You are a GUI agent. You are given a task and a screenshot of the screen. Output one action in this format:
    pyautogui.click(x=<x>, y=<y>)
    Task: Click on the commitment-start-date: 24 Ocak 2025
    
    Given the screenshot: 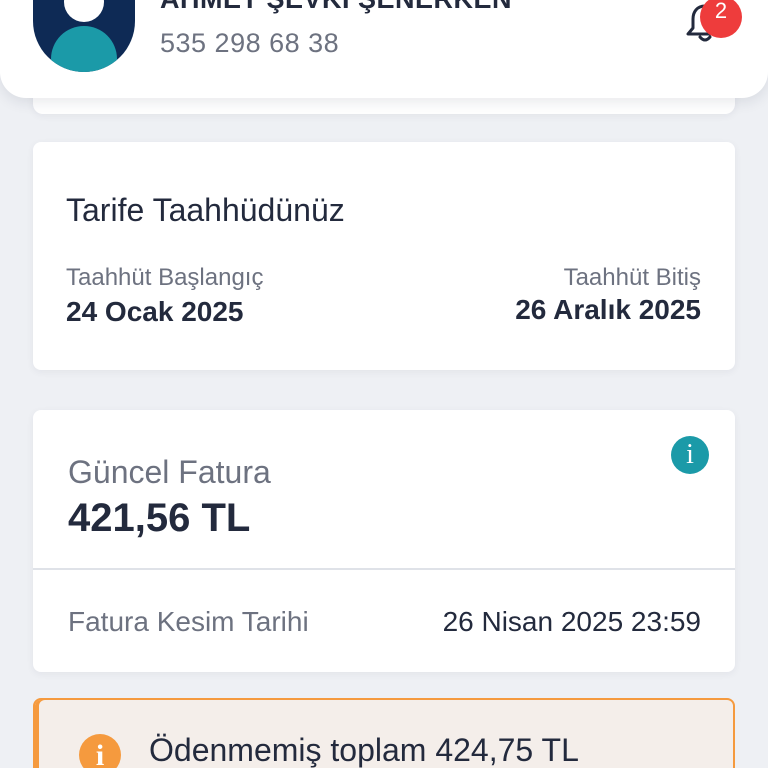 What is the action you would take?
    pyautogui.click(x=155, y=311)
    